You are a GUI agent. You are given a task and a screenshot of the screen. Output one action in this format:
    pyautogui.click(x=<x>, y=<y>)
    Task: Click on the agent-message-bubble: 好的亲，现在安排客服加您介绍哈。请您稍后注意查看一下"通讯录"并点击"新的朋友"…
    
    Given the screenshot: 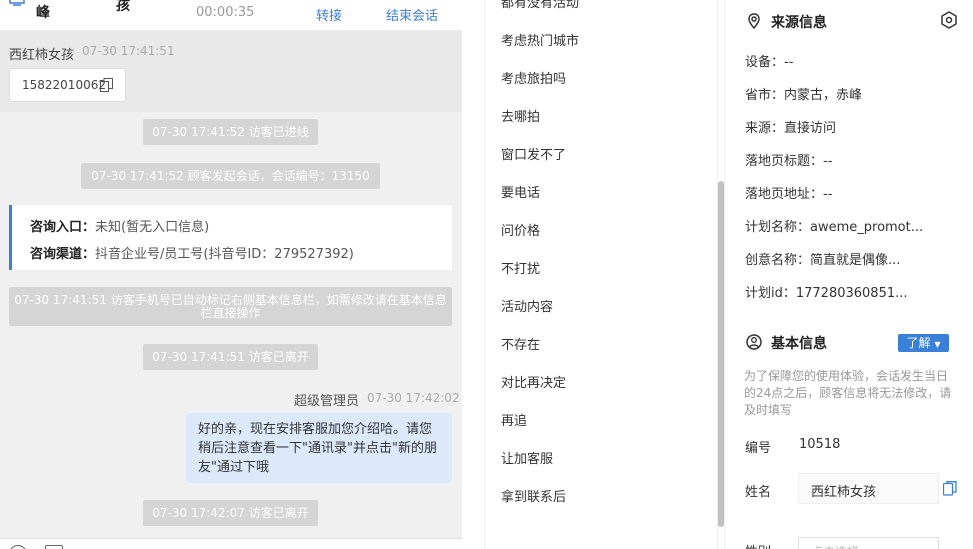 What is the action you would take?
    pyautogui.click(x=319, y=448)
    